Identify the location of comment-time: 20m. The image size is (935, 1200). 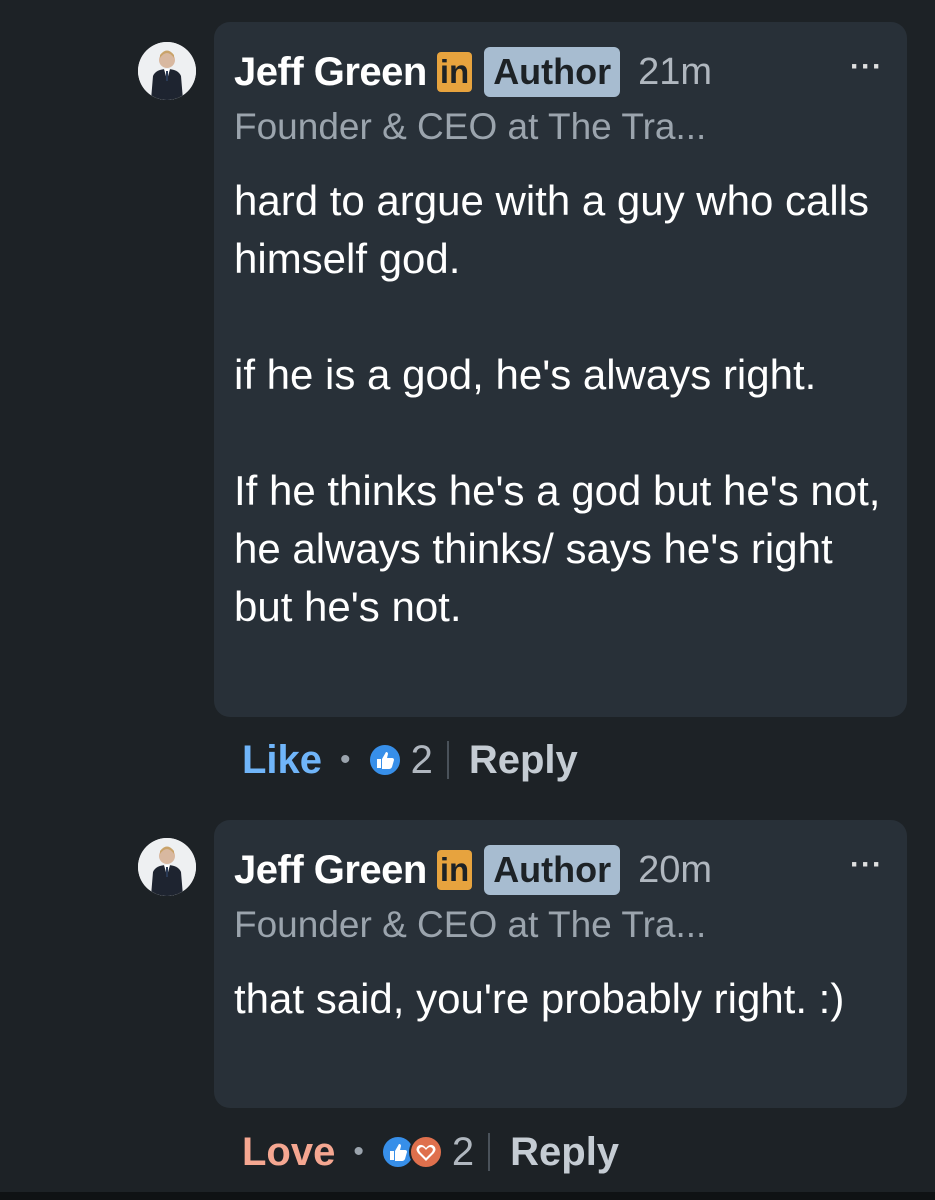
(675, 869).